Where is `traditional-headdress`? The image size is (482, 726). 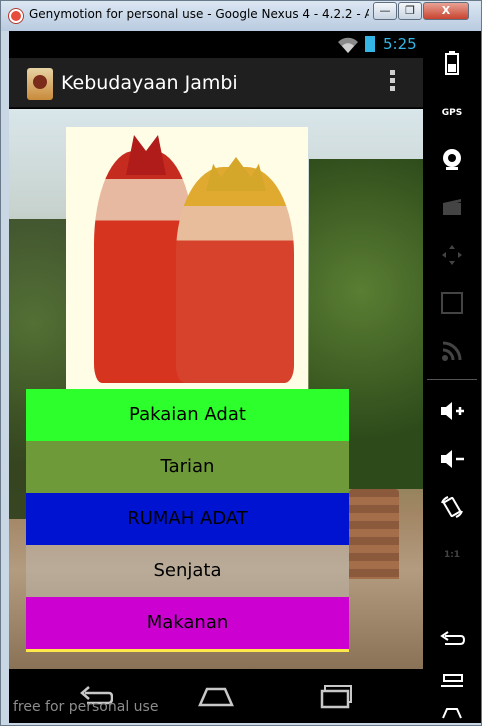 traditional-headdress is located at coordinates (146, 155).